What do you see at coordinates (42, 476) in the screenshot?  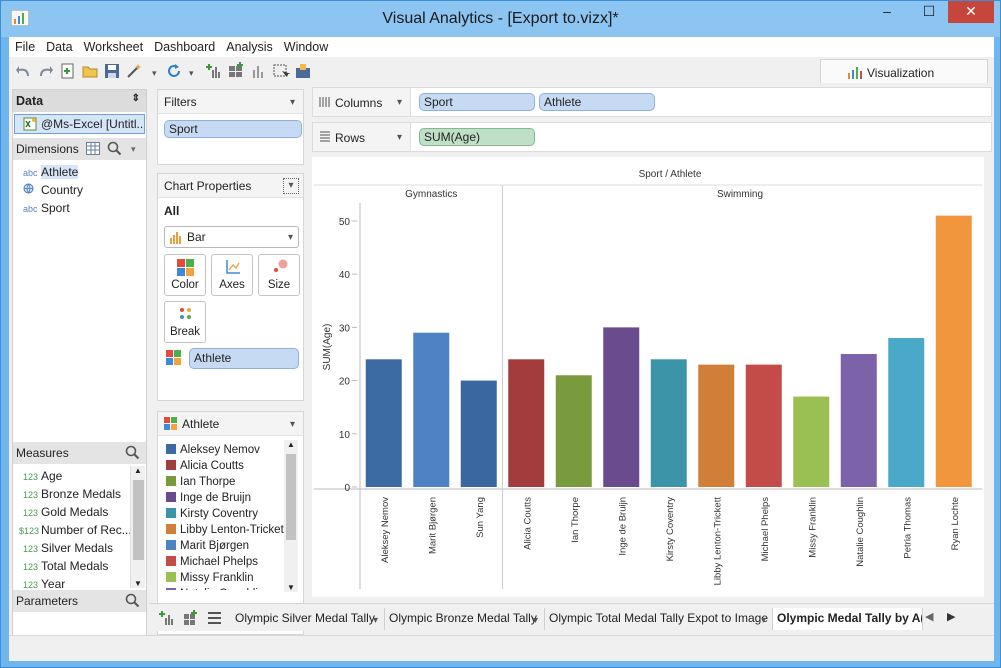 I see `measure-age: 123 Age` at bounding box center [42, 476].